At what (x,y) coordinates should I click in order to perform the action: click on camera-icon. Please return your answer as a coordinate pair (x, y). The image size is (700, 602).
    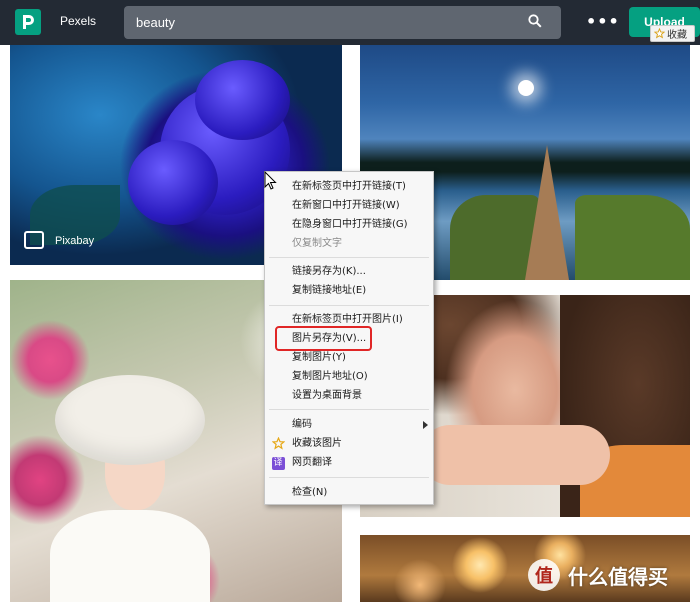
    Looking at the image, I should click on (34, 240).